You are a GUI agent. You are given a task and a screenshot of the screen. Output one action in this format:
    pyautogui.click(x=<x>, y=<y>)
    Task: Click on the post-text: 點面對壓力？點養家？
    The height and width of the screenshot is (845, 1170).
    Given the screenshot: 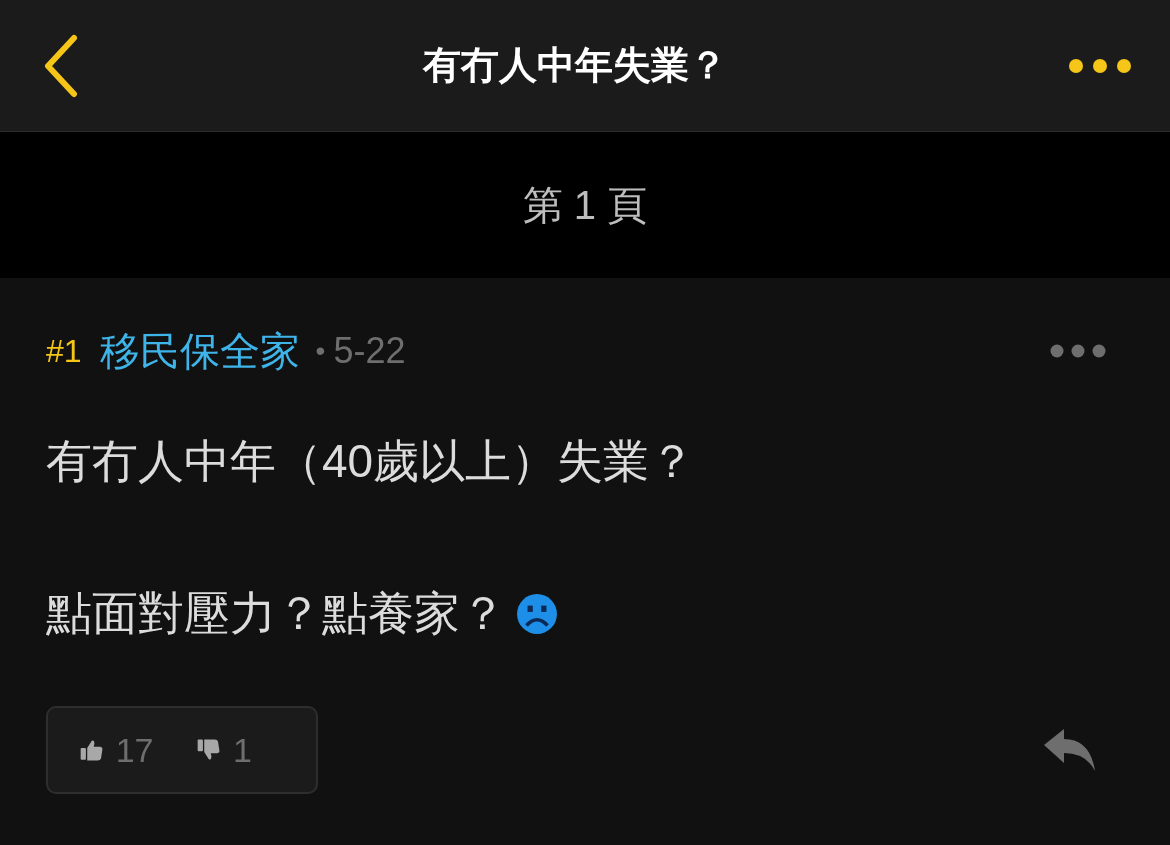 What is the action you would take?
    pyautogui.click(x=276, y=613)
    